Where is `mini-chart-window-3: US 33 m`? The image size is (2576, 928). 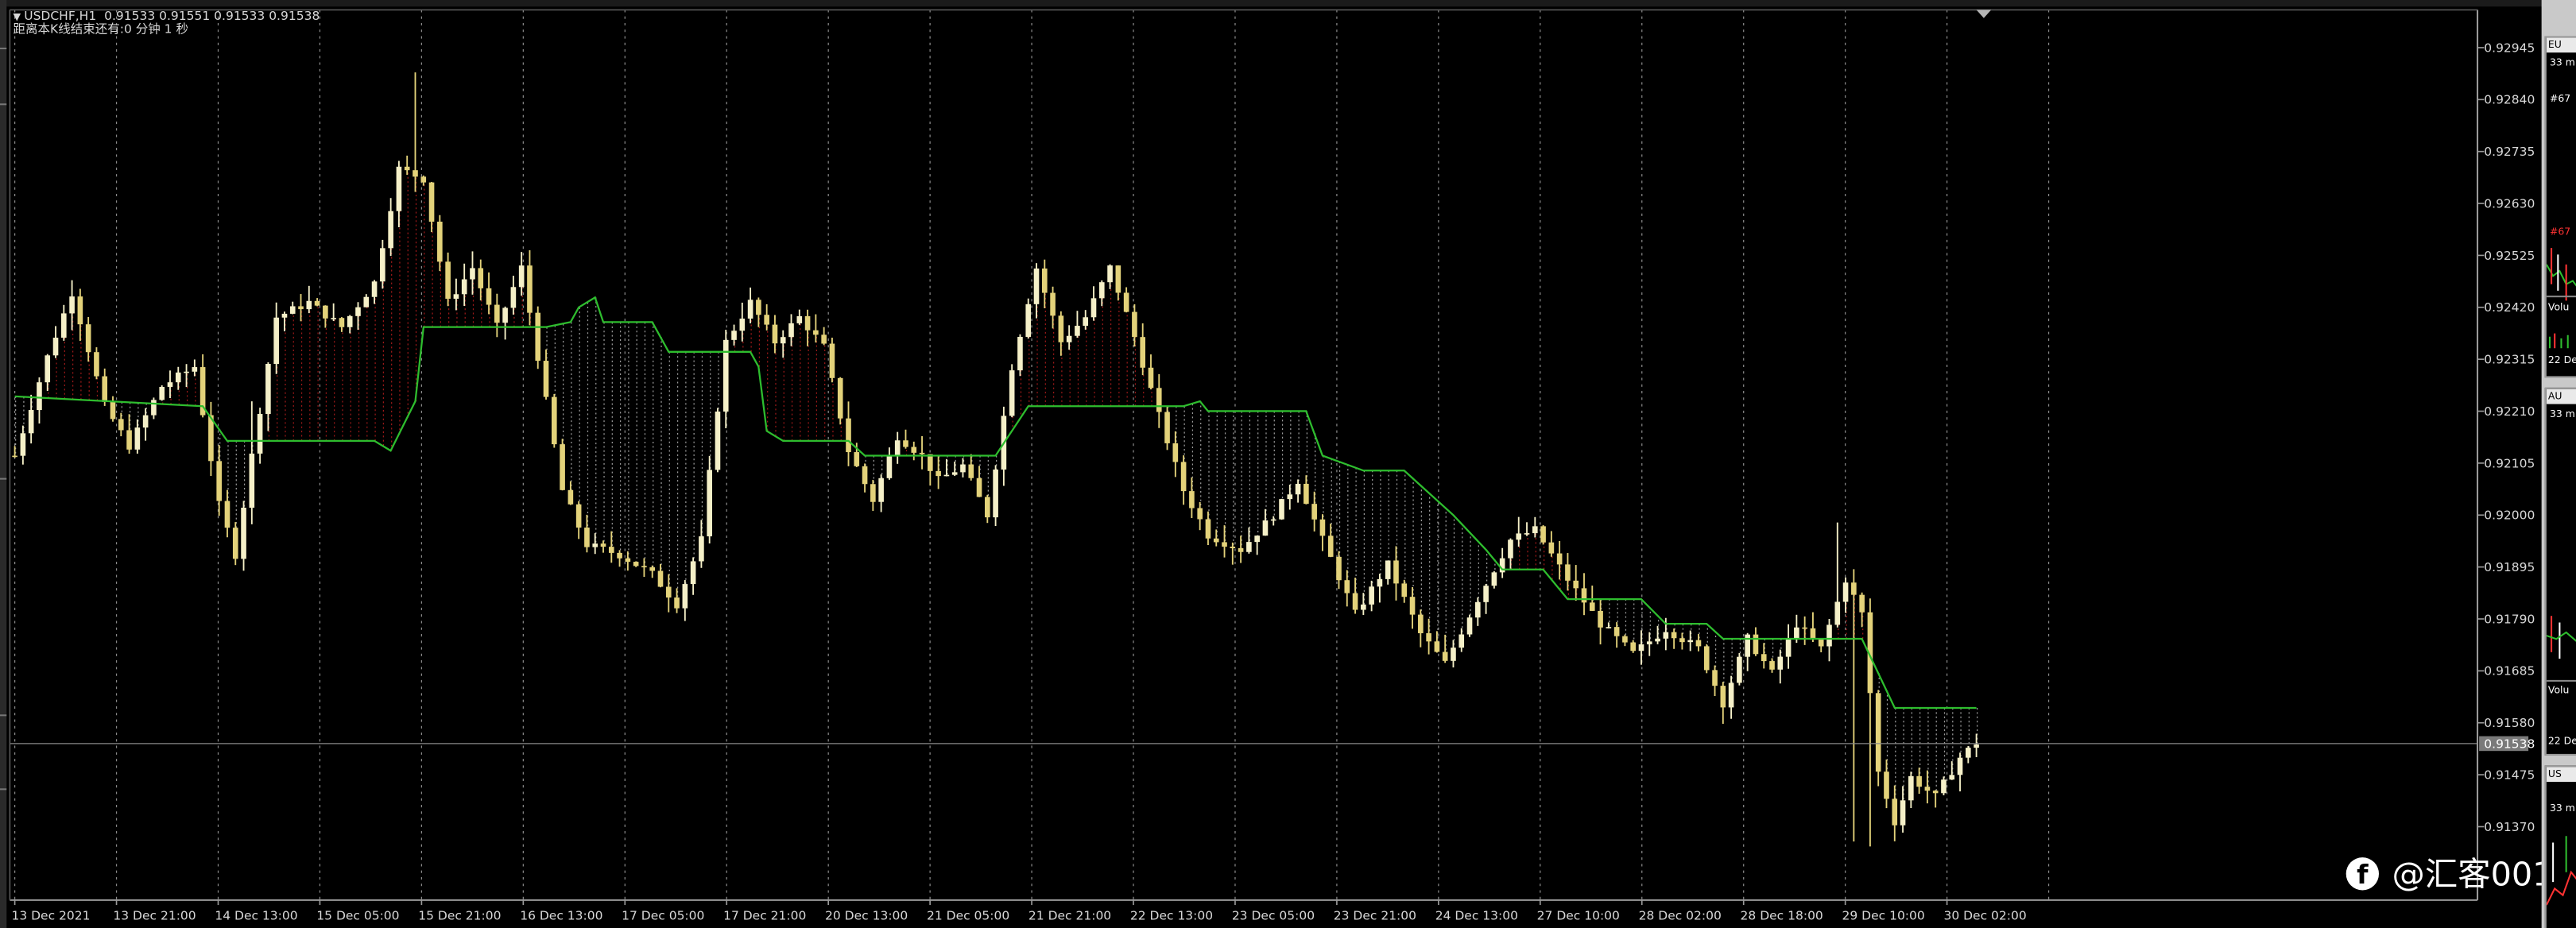 mini-chart-window-3: US 33 m is located at coordinates (2560, 846).